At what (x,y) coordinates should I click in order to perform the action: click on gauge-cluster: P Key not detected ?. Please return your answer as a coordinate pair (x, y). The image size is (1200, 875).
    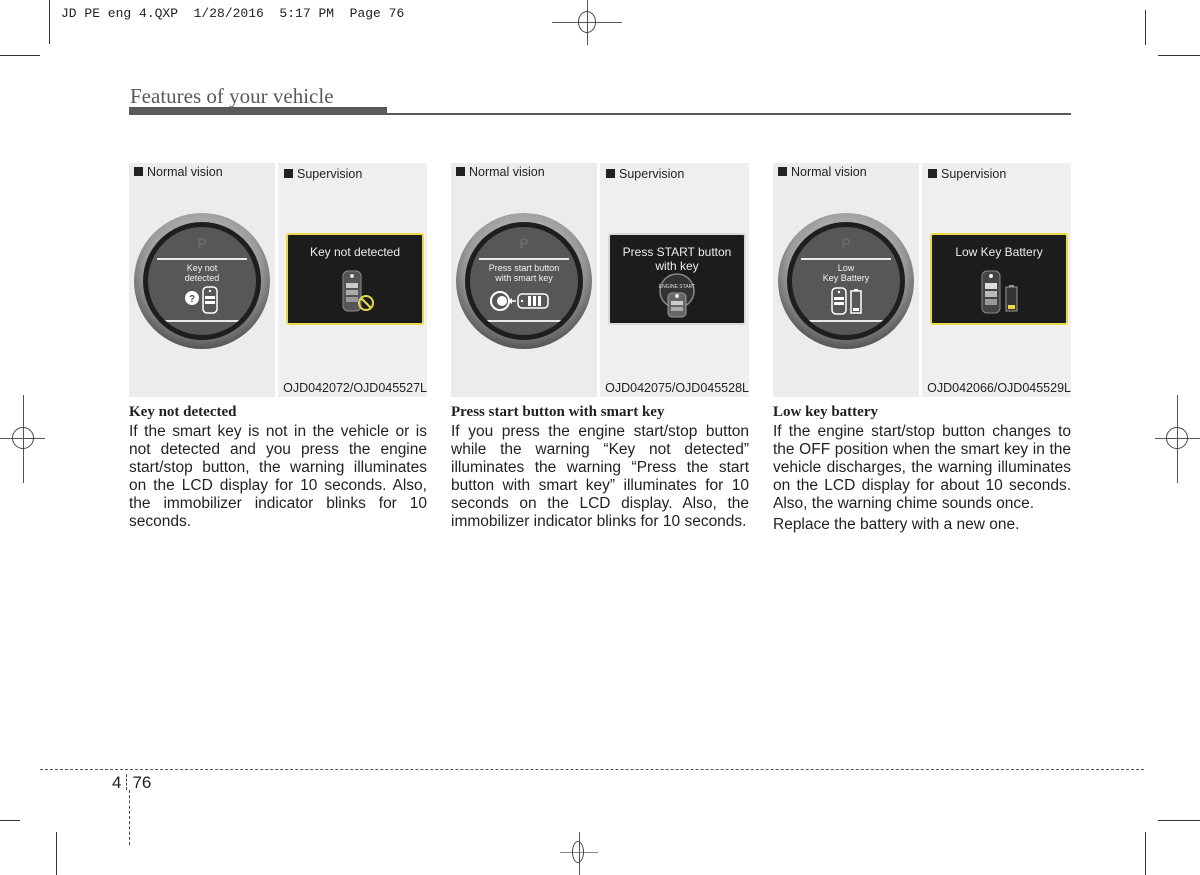
    Looking at the image, I should click on (202, 281).